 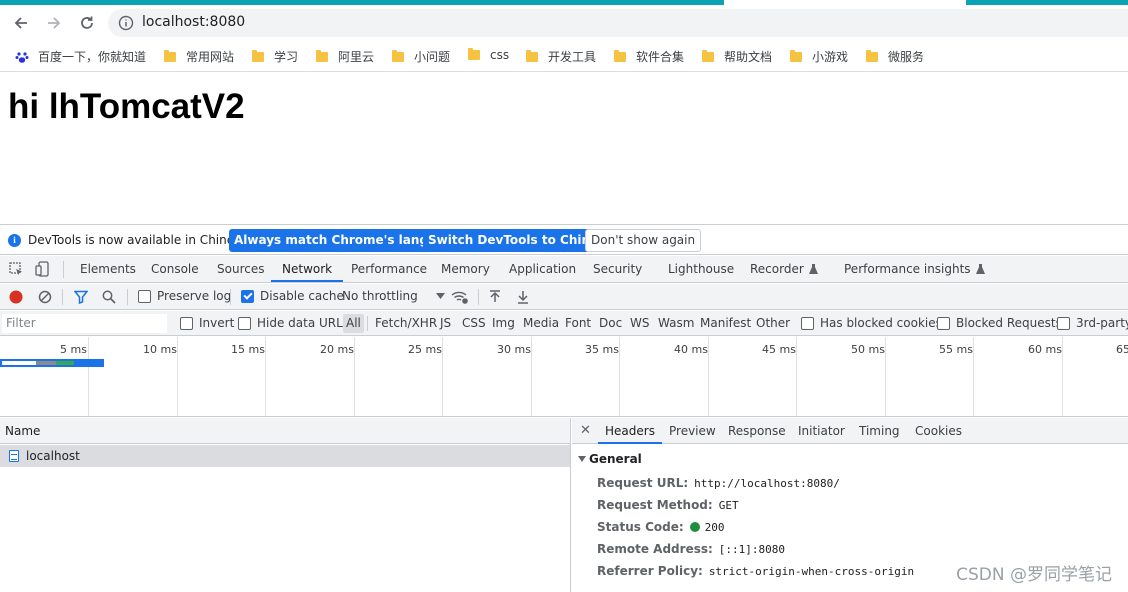 What do you see at coordinates (460, 297) in the screenshot?
I see `network-conditions-icon` at bounding box center [460, 297].